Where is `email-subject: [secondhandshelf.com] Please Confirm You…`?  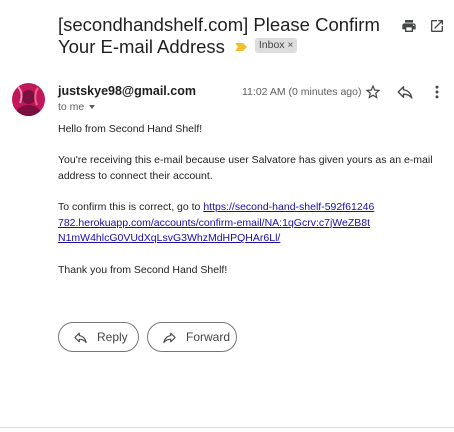 email-subject: [secondhandshelf.com] Please Confirm You… is located at coordinates (219, 35).